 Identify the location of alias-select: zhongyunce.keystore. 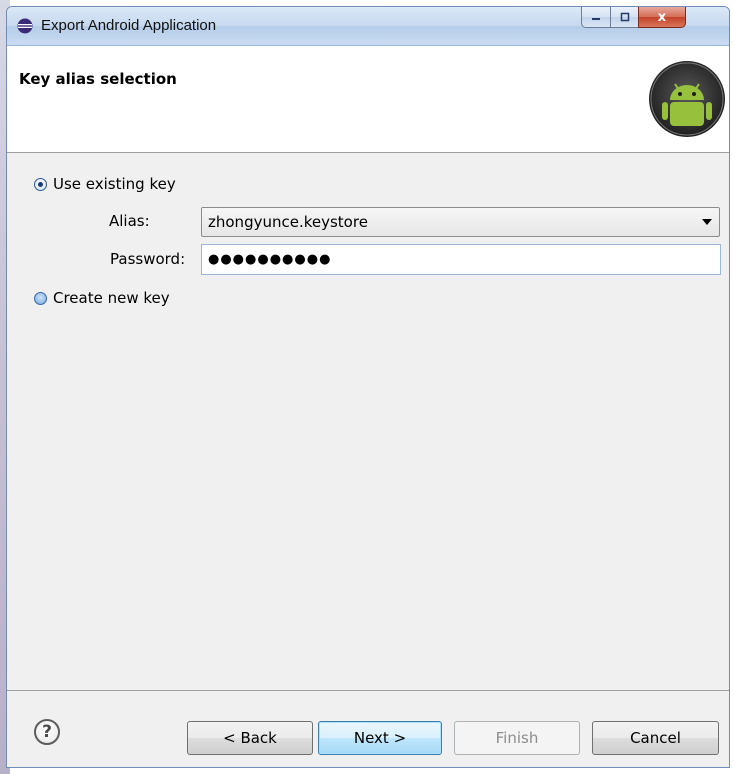
(460, 222).